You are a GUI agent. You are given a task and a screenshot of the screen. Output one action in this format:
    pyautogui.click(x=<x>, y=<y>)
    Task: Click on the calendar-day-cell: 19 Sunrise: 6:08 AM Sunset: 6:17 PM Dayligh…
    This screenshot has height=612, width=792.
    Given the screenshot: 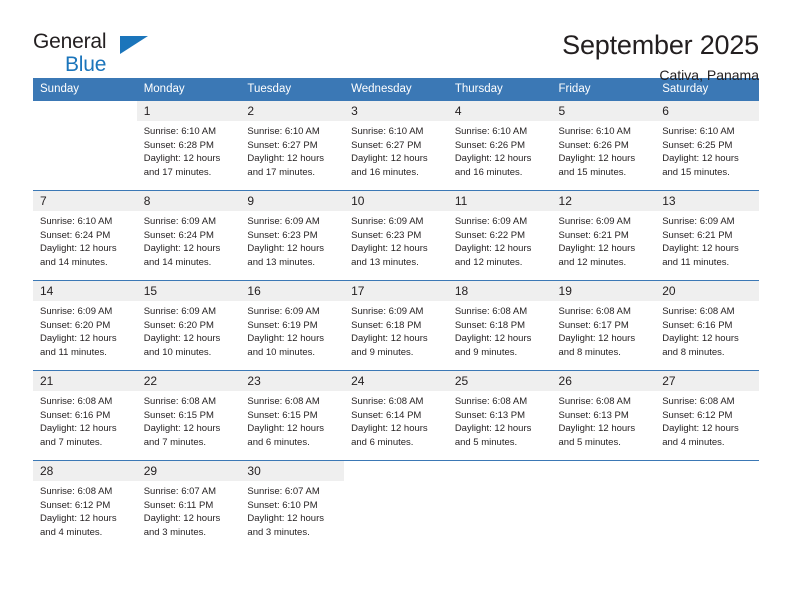 What is the action you would take?
    pyautogui.click(x=603, y=325)
    